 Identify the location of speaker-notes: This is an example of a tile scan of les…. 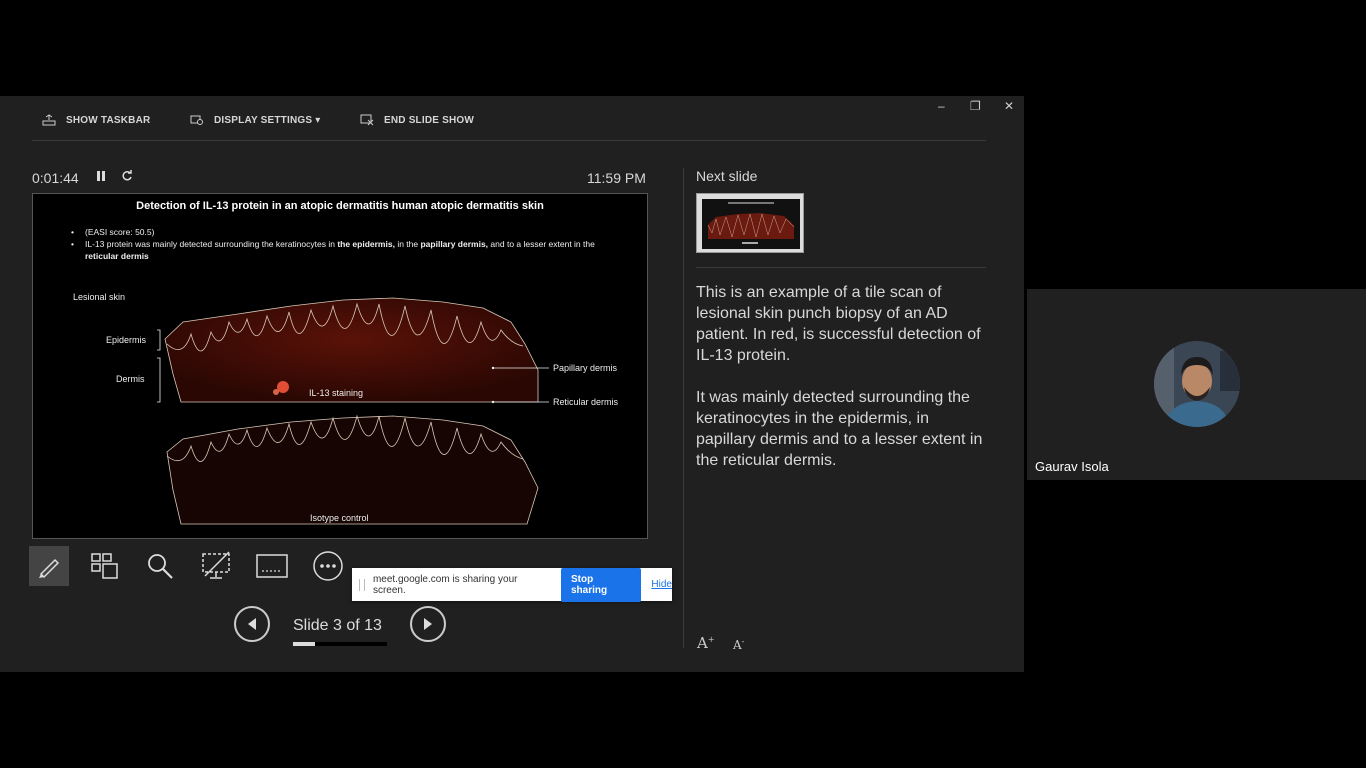
(841, 387).